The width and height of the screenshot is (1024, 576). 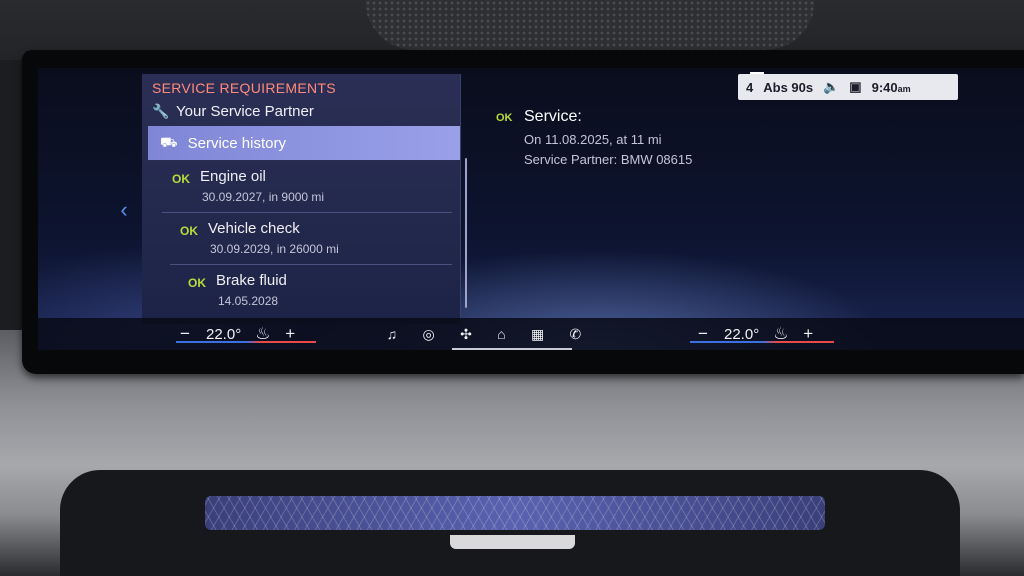 What do you see at coordinates (223, 334) in the screenshot?
I see `left-temp-value: 22.0°` at bounding box center [223, 334].